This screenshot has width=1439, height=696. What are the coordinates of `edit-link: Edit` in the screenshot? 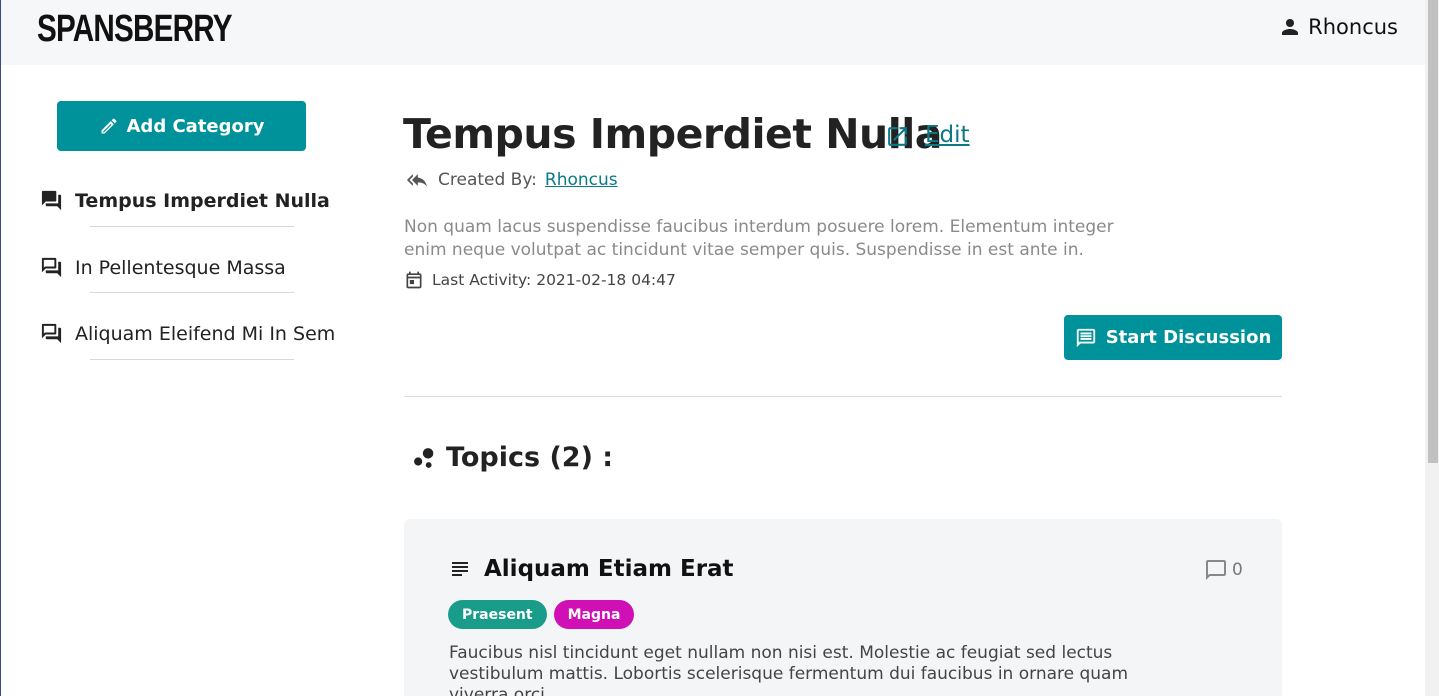 It's located at (947, 135).